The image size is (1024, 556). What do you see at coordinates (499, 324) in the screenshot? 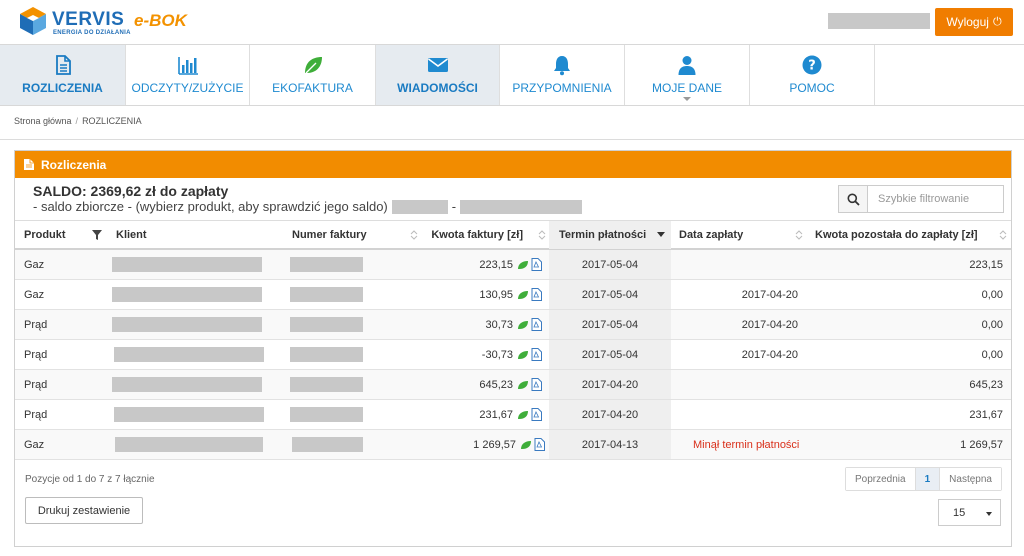
I see `cell-kwota-value: 30,73` at bounding box center [499, 324].